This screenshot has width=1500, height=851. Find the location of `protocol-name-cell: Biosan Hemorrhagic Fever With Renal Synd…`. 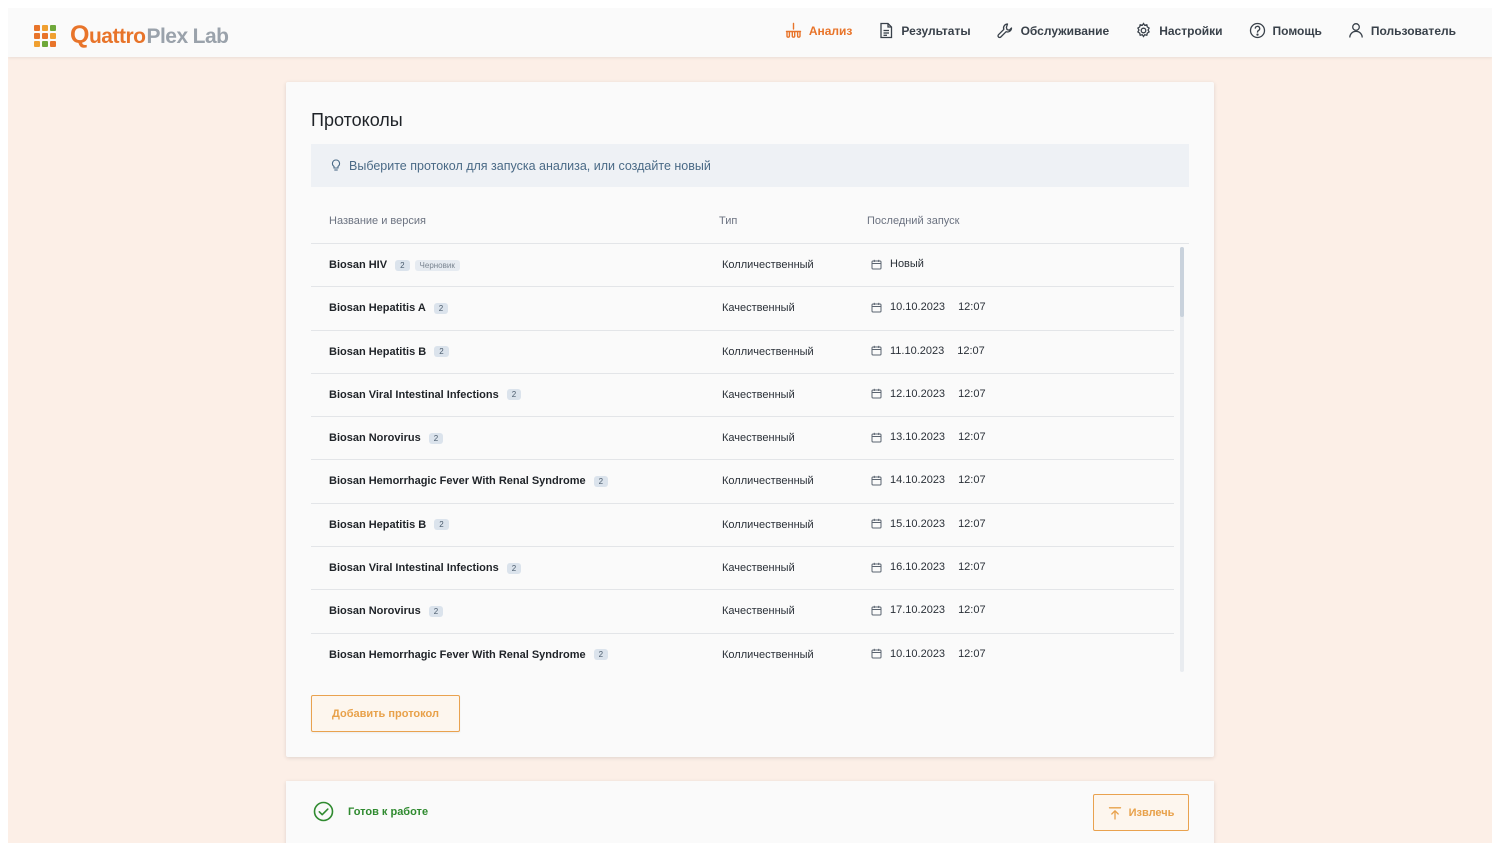

protocol-name-cell: Biosan Hemorrhagic Fever With Renal Synd… is located at coordinates (469, 654).